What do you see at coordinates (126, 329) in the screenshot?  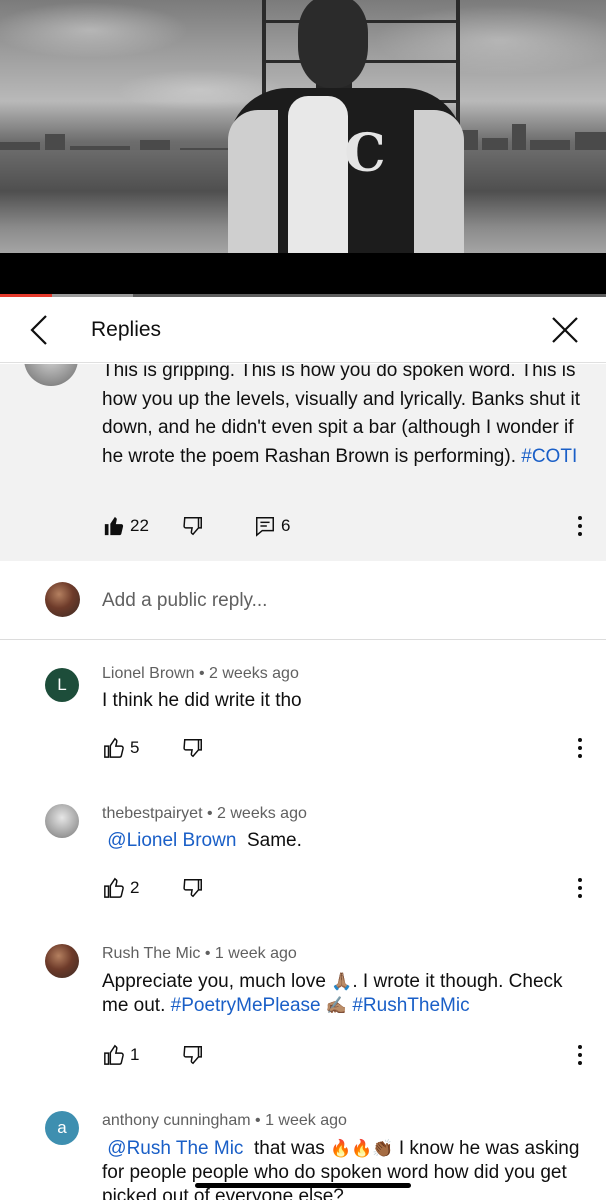 I see `page-title: Replies` at bounding box center [126, 329].